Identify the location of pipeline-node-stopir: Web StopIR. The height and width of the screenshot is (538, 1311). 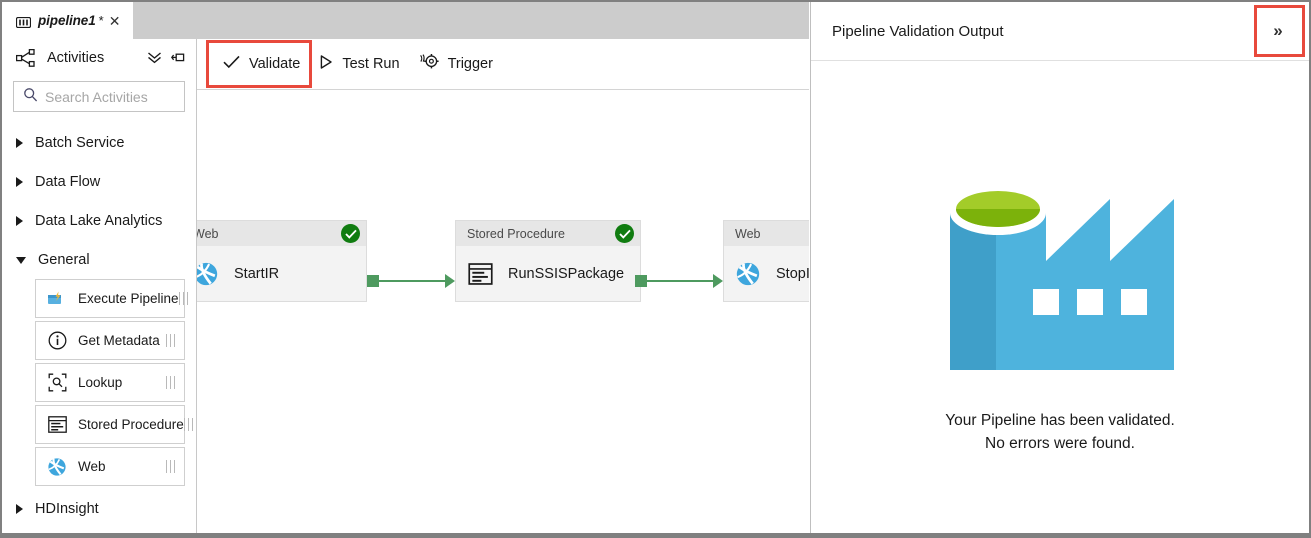
(766, 261).